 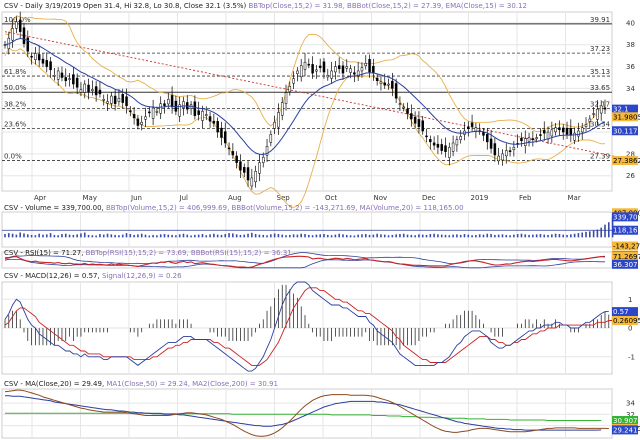 I want to click on x-tick-label: Jun, so click(x=136, y=198).